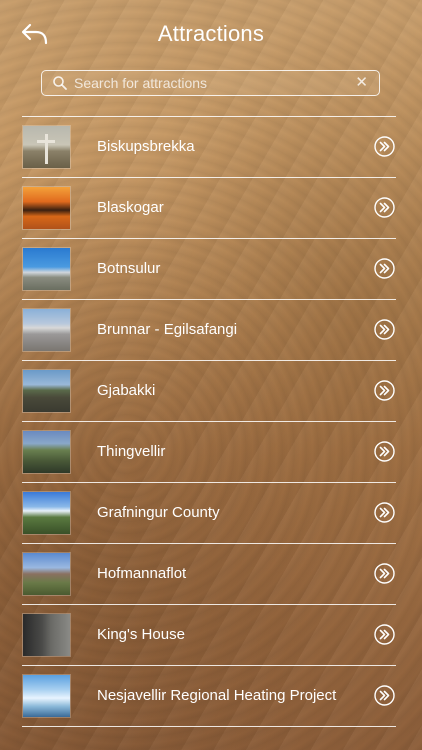 This screenshot has height=750, width=422. What do you see at coordinates (209, 269) in the screenshot?
I see `list-item: Botnsulur` at bounding box center [209, 269].